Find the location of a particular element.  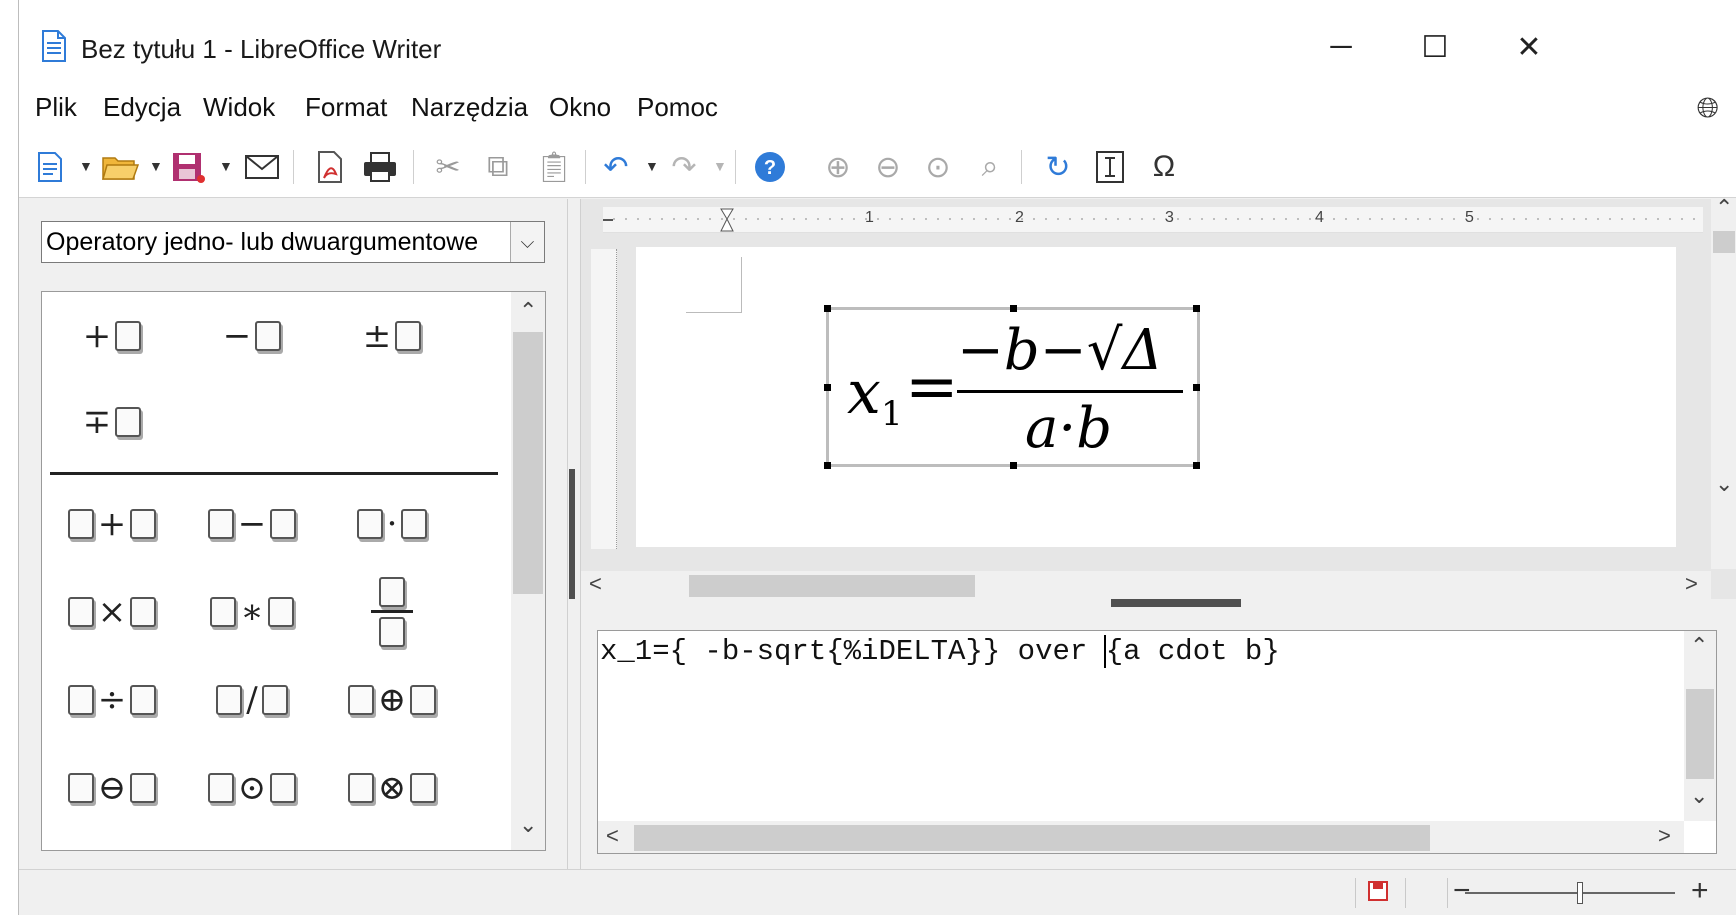

export-pdf-icon is located at coordinates (330, 167).